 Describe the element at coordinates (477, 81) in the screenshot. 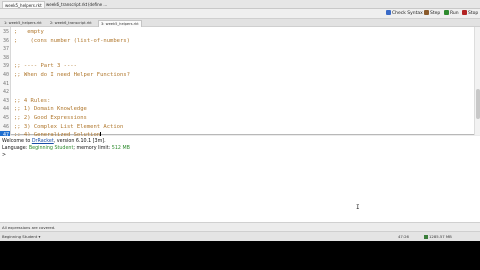

I see `vertical-scrollbar` at that location.